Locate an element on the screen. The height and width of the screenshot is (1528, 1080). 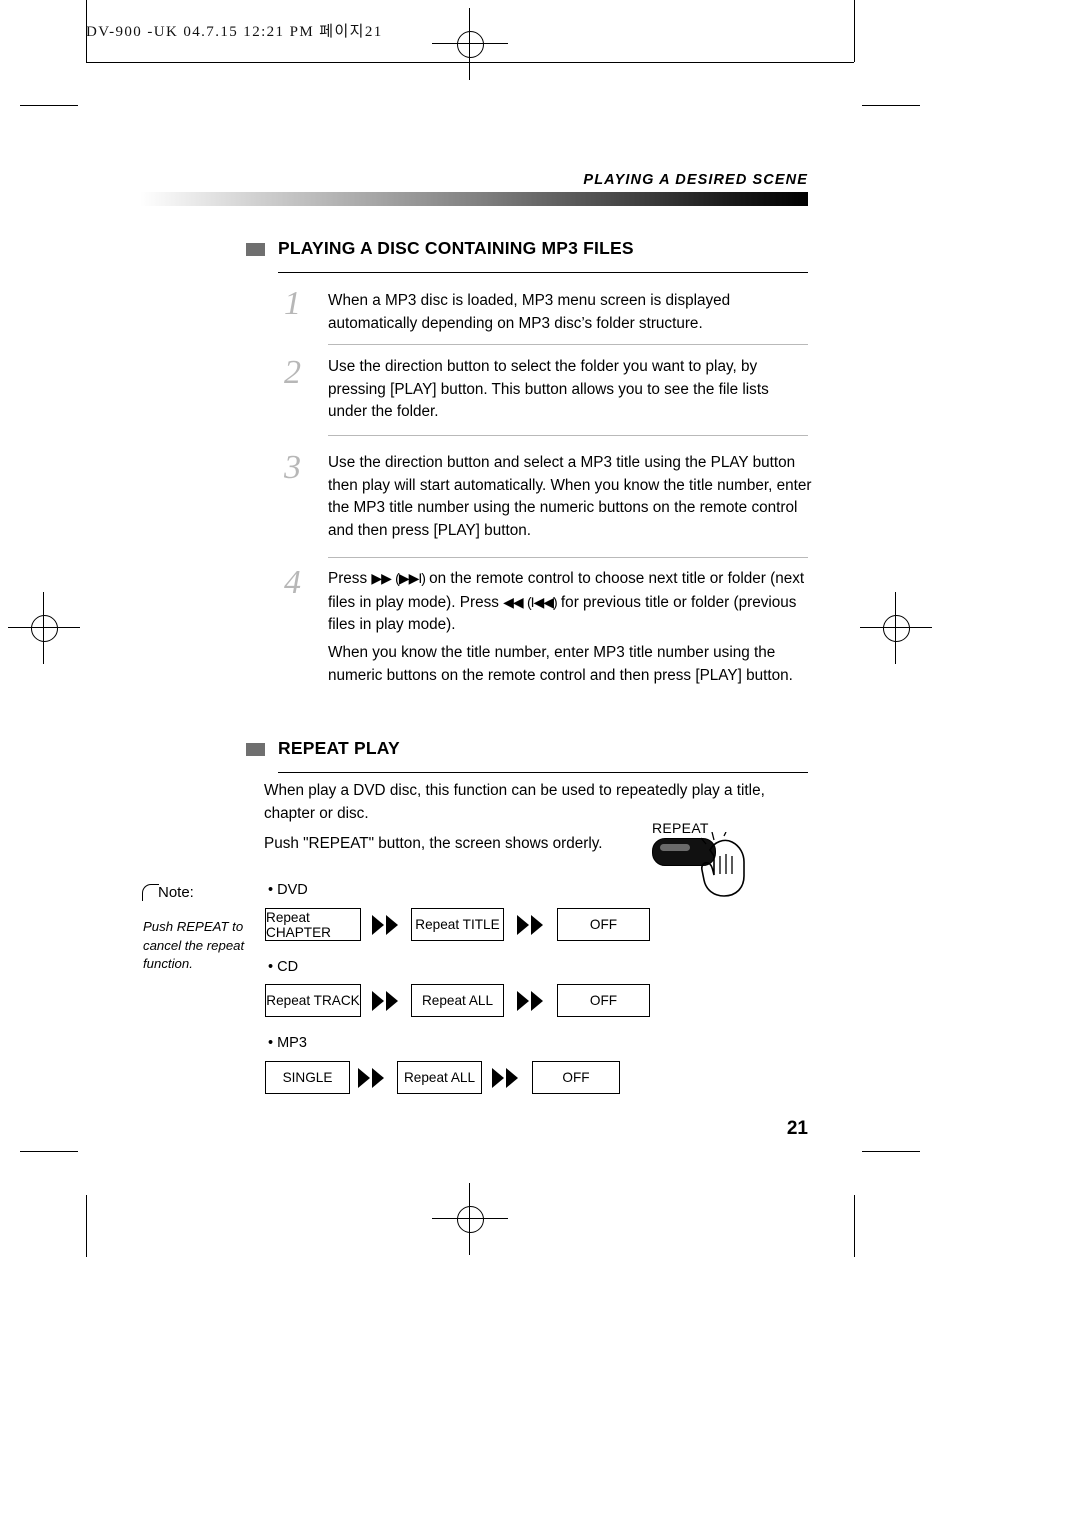
page-number: 21 is located at coordinates (797, 1128).